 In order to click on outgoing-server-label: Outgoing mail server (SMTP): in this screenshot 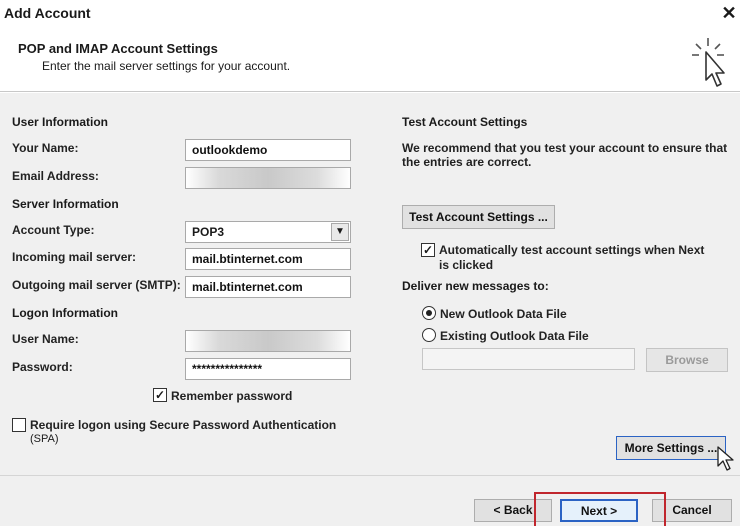, I will do `click(96, 285)`.